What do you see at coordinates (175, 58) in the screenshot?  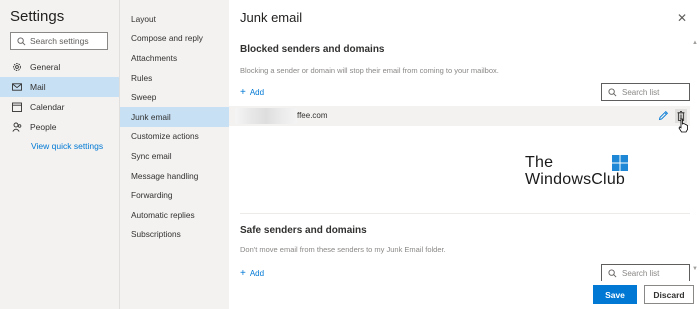 I see `menu-item-attachments: Attachments` at bounding box center [175, 58].